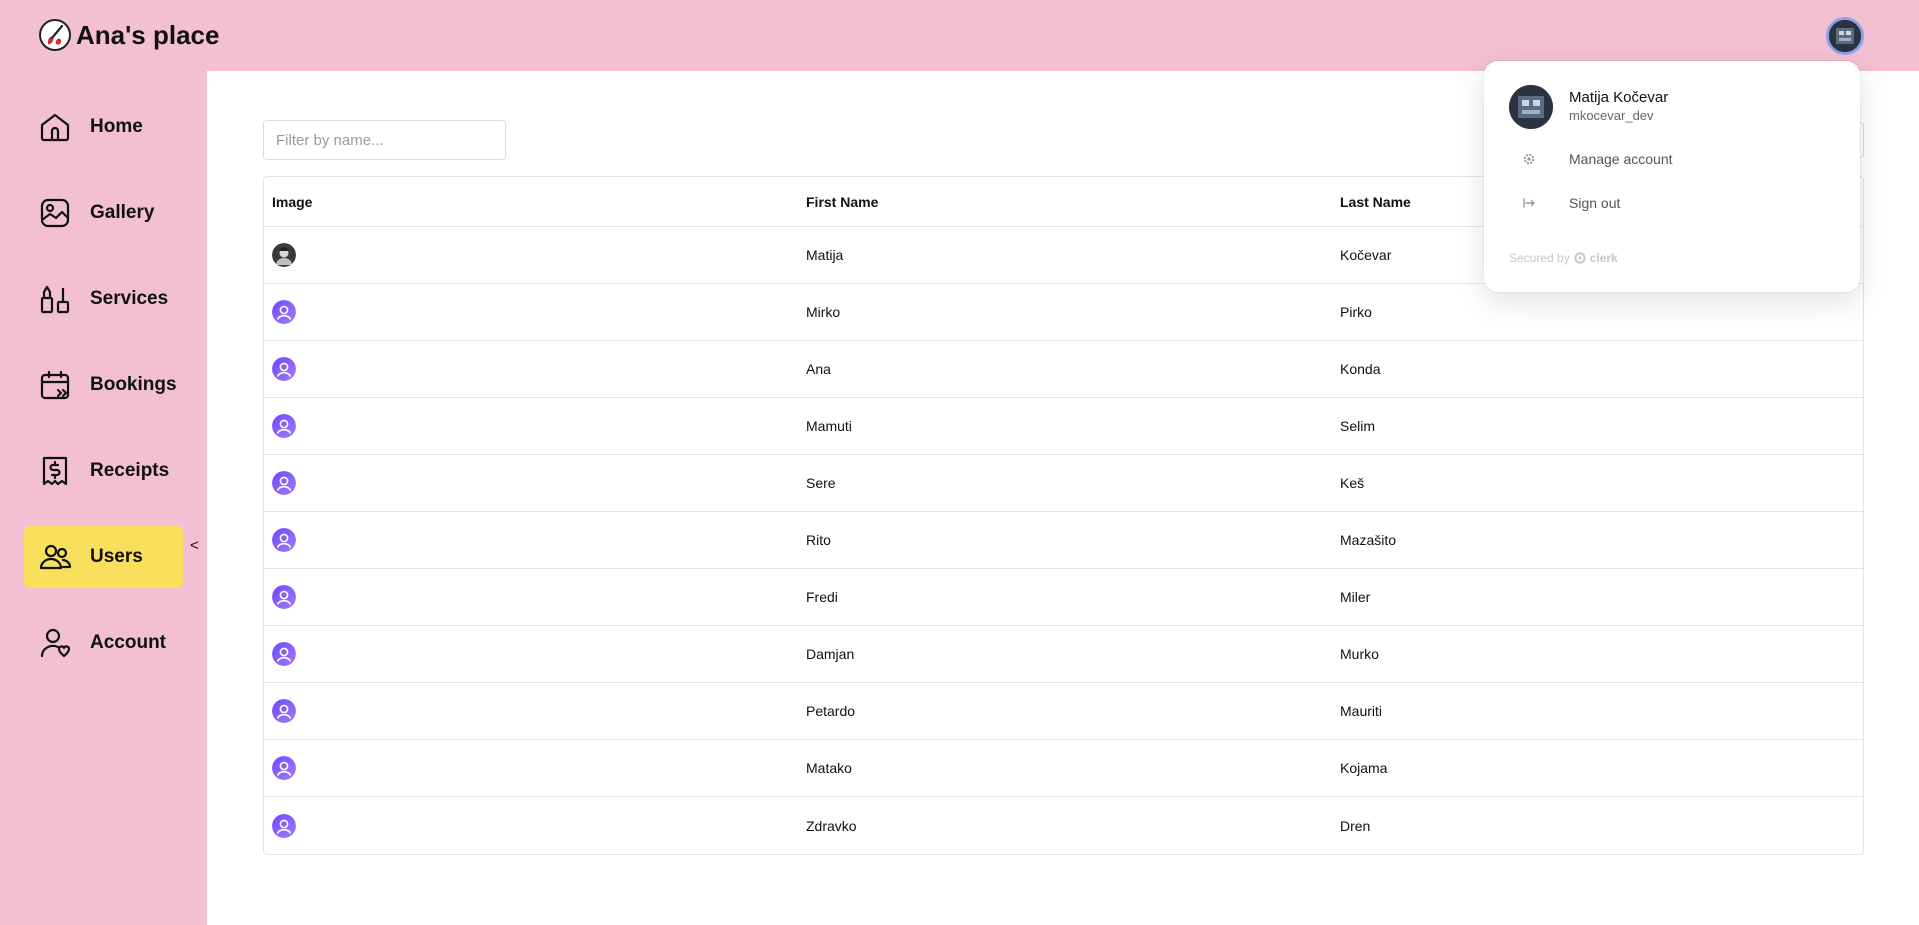  What do you see at coordinates (1619, 97) in the screenshot?
I see `popover-user-name: Matija Kočevar` at bounding box center [1619, 97].